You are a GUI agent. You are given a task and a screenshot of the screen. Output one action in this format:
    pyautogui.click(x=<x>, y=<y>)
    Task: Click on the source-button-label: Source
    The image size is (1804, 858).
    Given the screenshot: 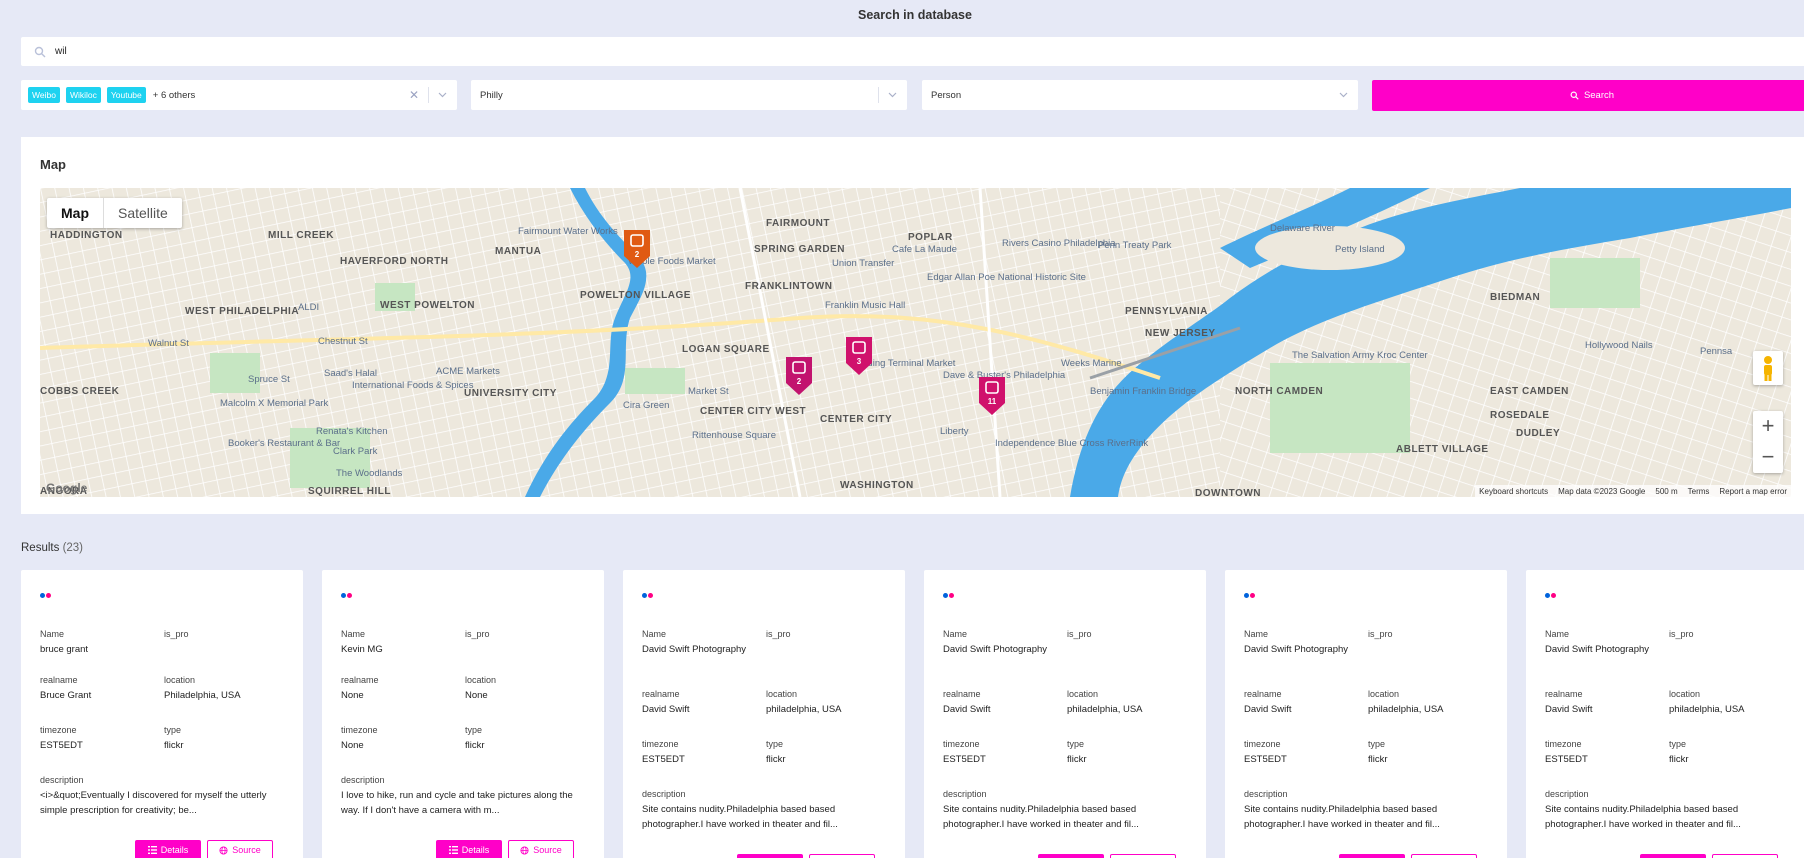 What is the action you would take?
    pyautogui.click(x=547, y=850)
    